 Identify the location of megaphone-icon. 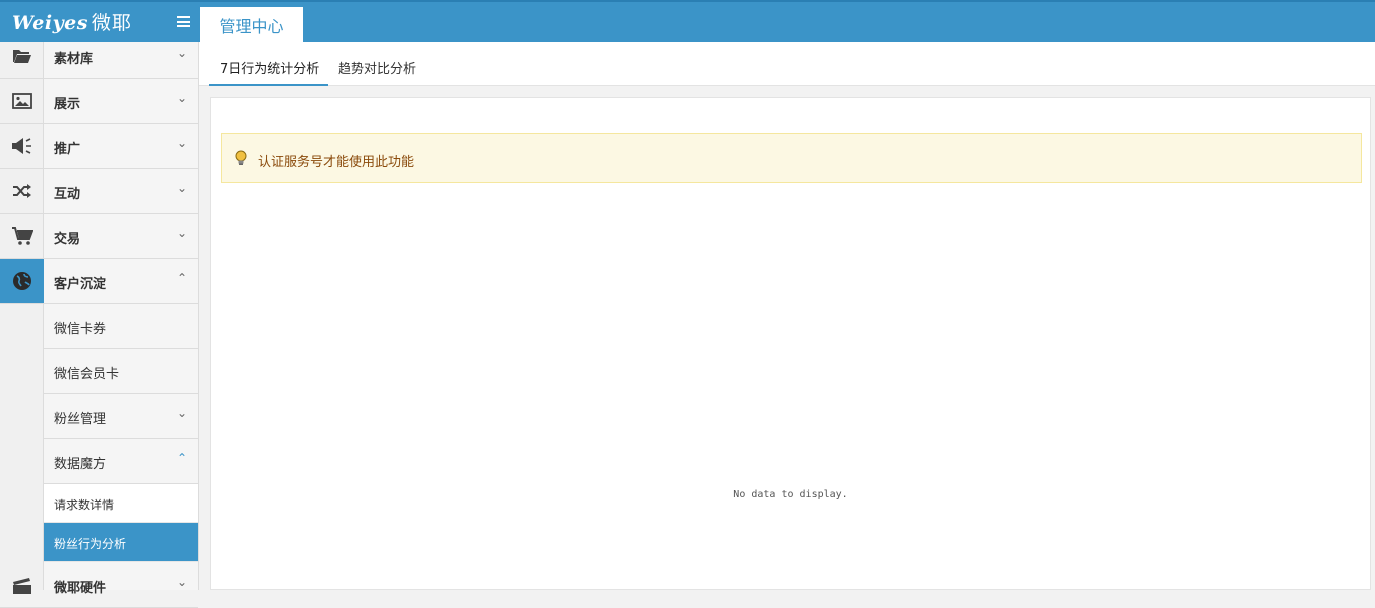
(22, 146).